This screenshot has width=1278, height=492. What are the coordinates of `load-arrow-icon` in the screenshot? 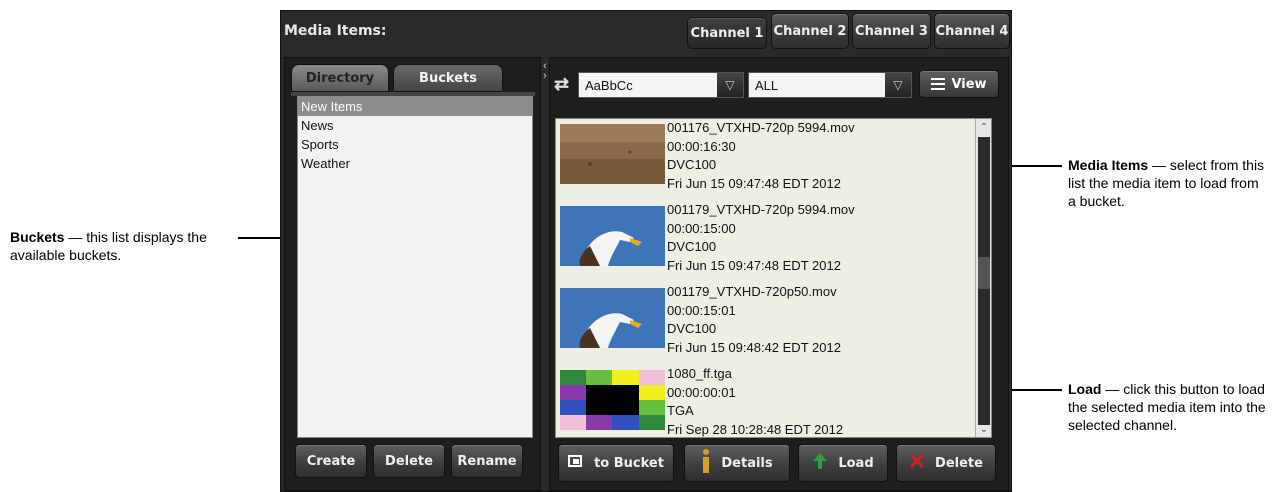 It's located at (820, 463).